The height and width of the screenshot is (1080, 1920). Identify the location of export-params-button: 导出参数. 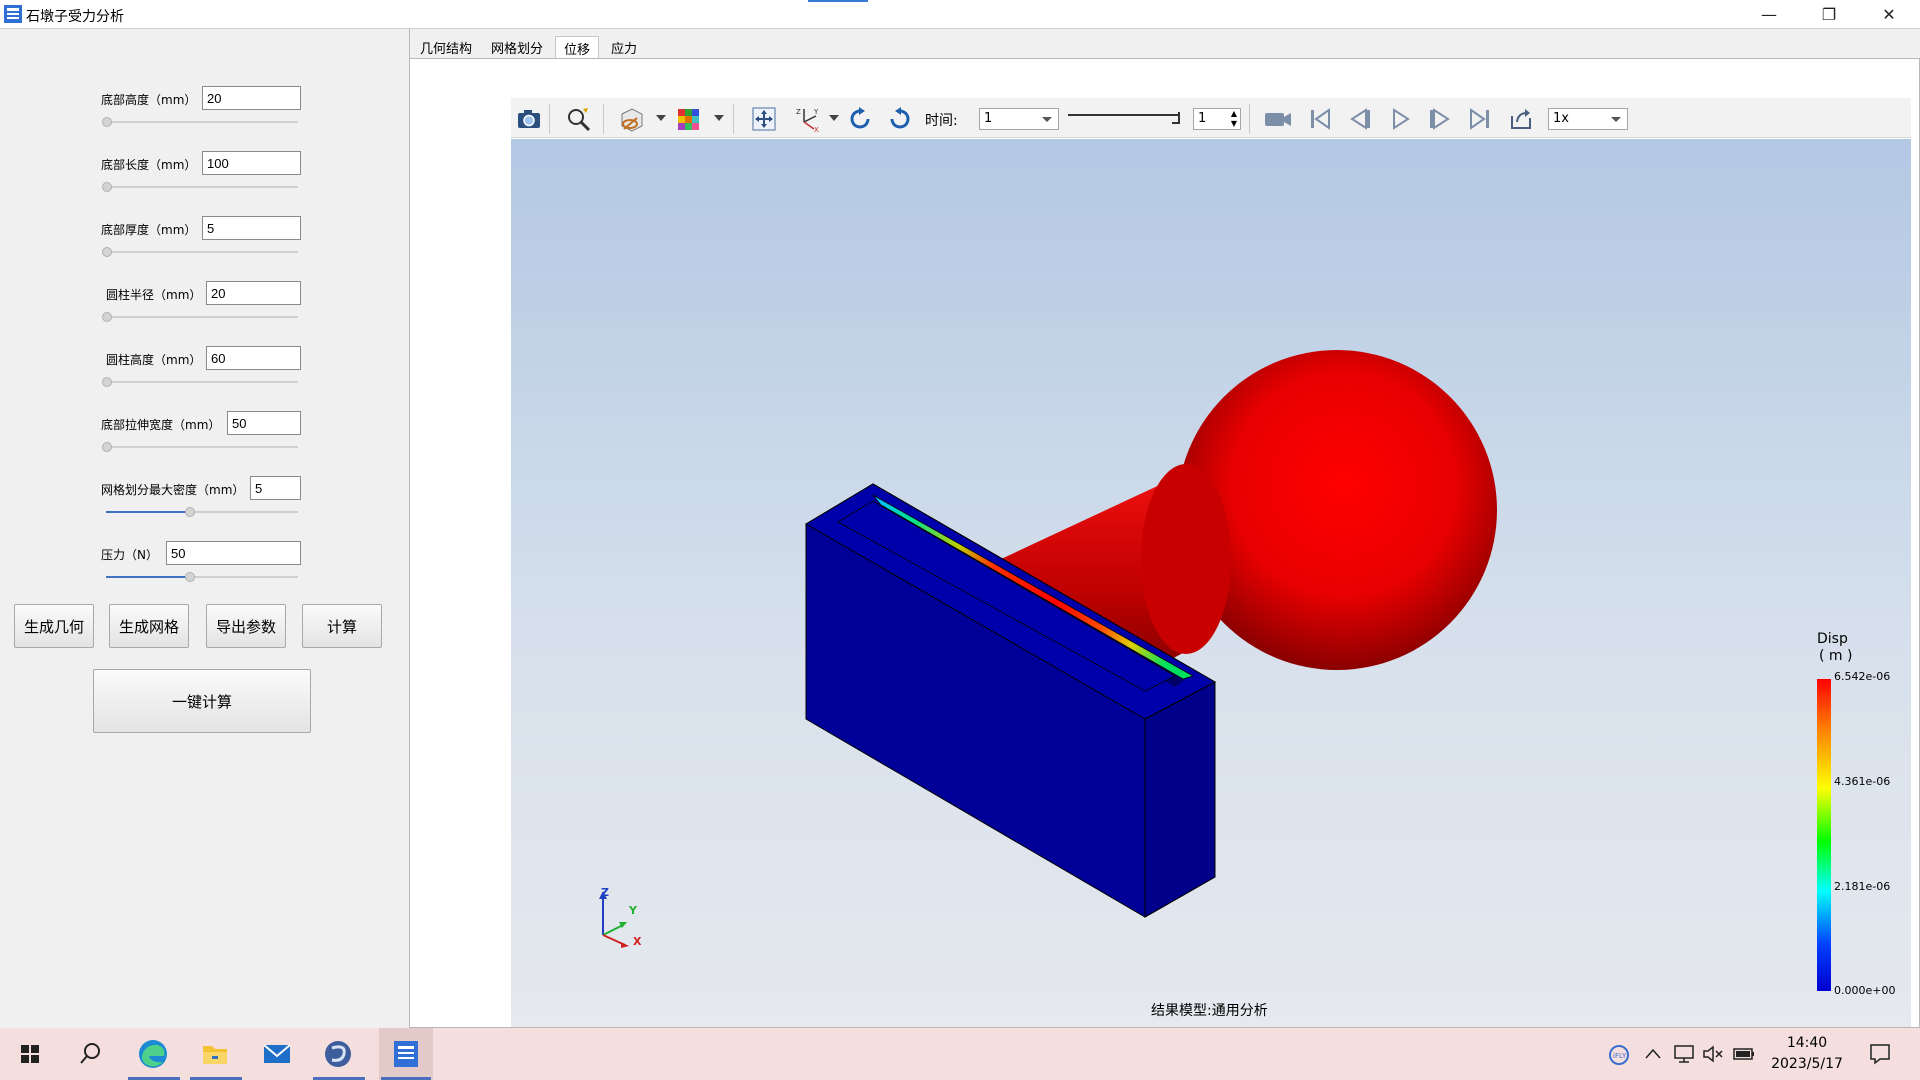
(246, 626).